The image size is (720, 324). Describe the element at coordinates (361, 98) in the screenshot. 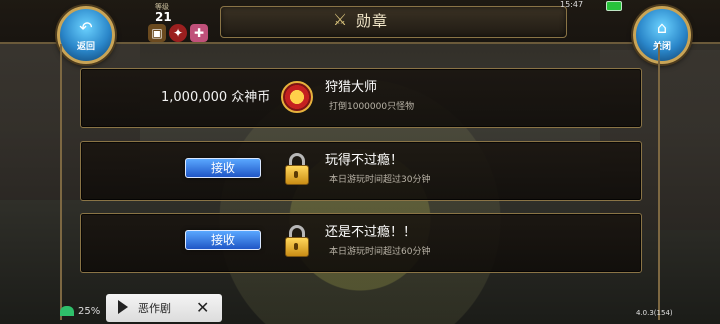

I see `achievement-row: 1,000,000 众神币 狩猎大师 打倒1000000只怪物` at that location.